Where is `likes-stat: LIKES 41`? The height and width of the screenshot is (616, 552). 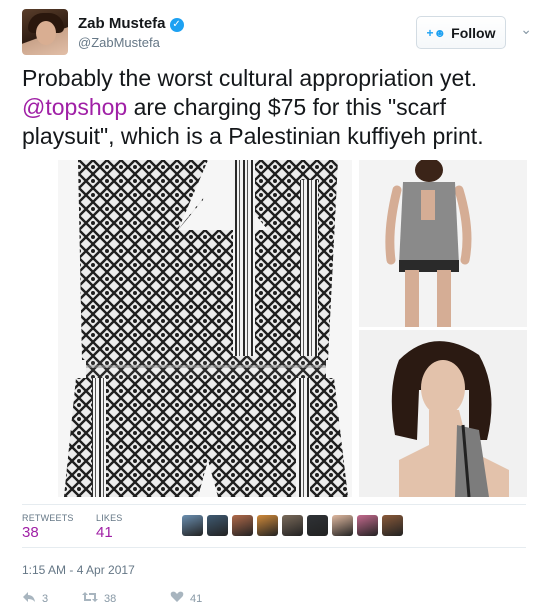 likes-stat: LIKES 41 is located at coordinates (109, 527).